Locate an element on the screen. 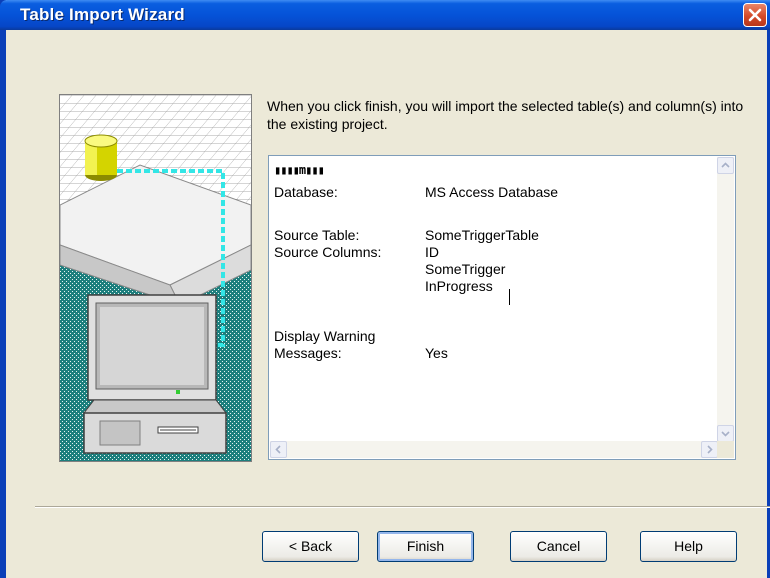  scroll-down-button is located at coordinates (725, 433).